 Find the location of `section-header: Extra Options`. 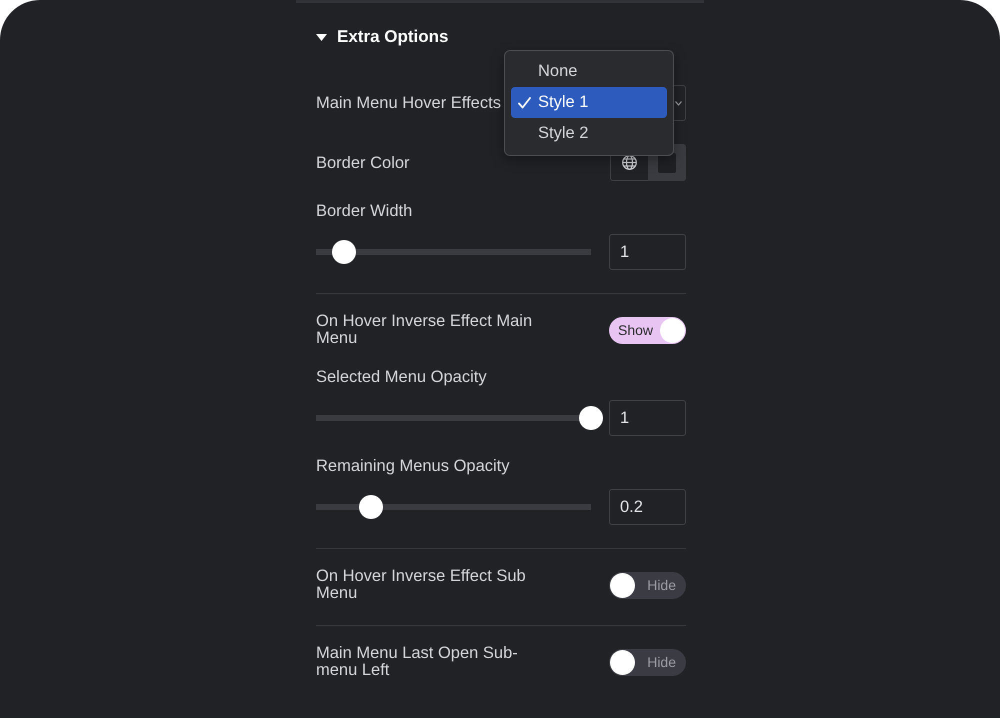

section-header: Extra Options is located at coordinates (382, 37).